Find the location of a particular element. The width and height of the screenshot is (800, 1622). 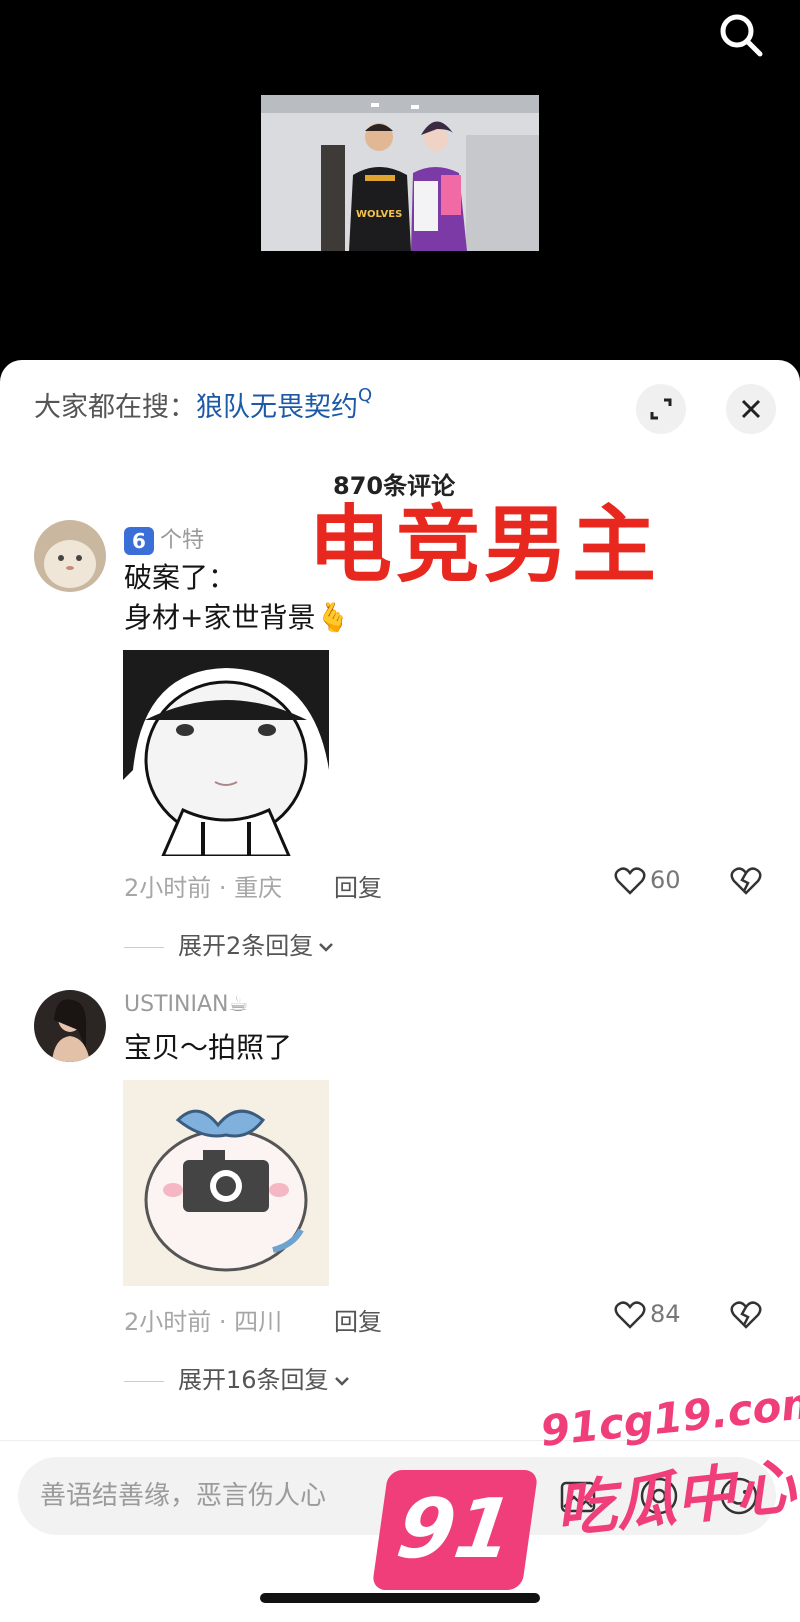

comment-username: 6 个特 is located at coordinates (164, 538).